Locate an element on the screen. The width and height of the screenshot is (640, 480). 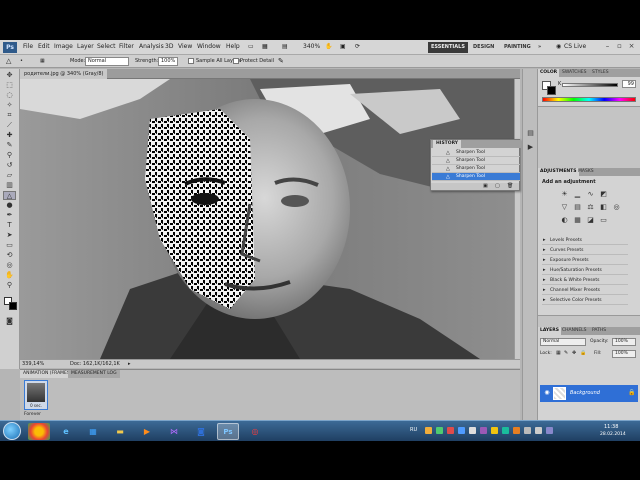
crop-tool-icon: ⌗ is located at coordinates (9, 115).